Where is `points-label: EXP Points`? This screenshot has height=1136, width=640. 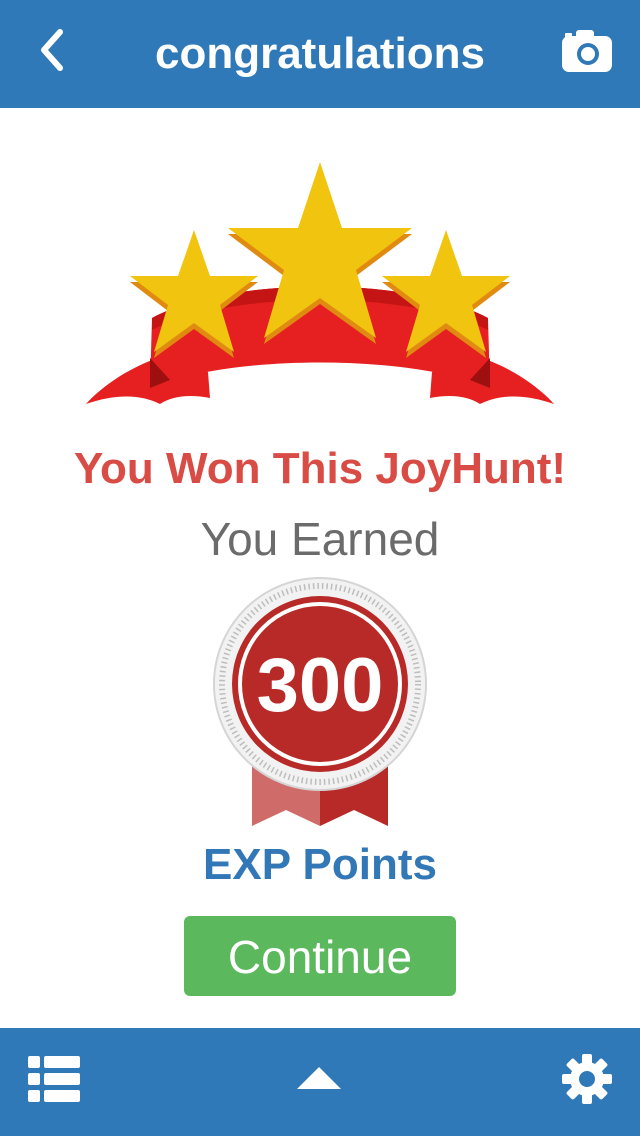
points-label: EXP Points is located at coordinates (320, 864).